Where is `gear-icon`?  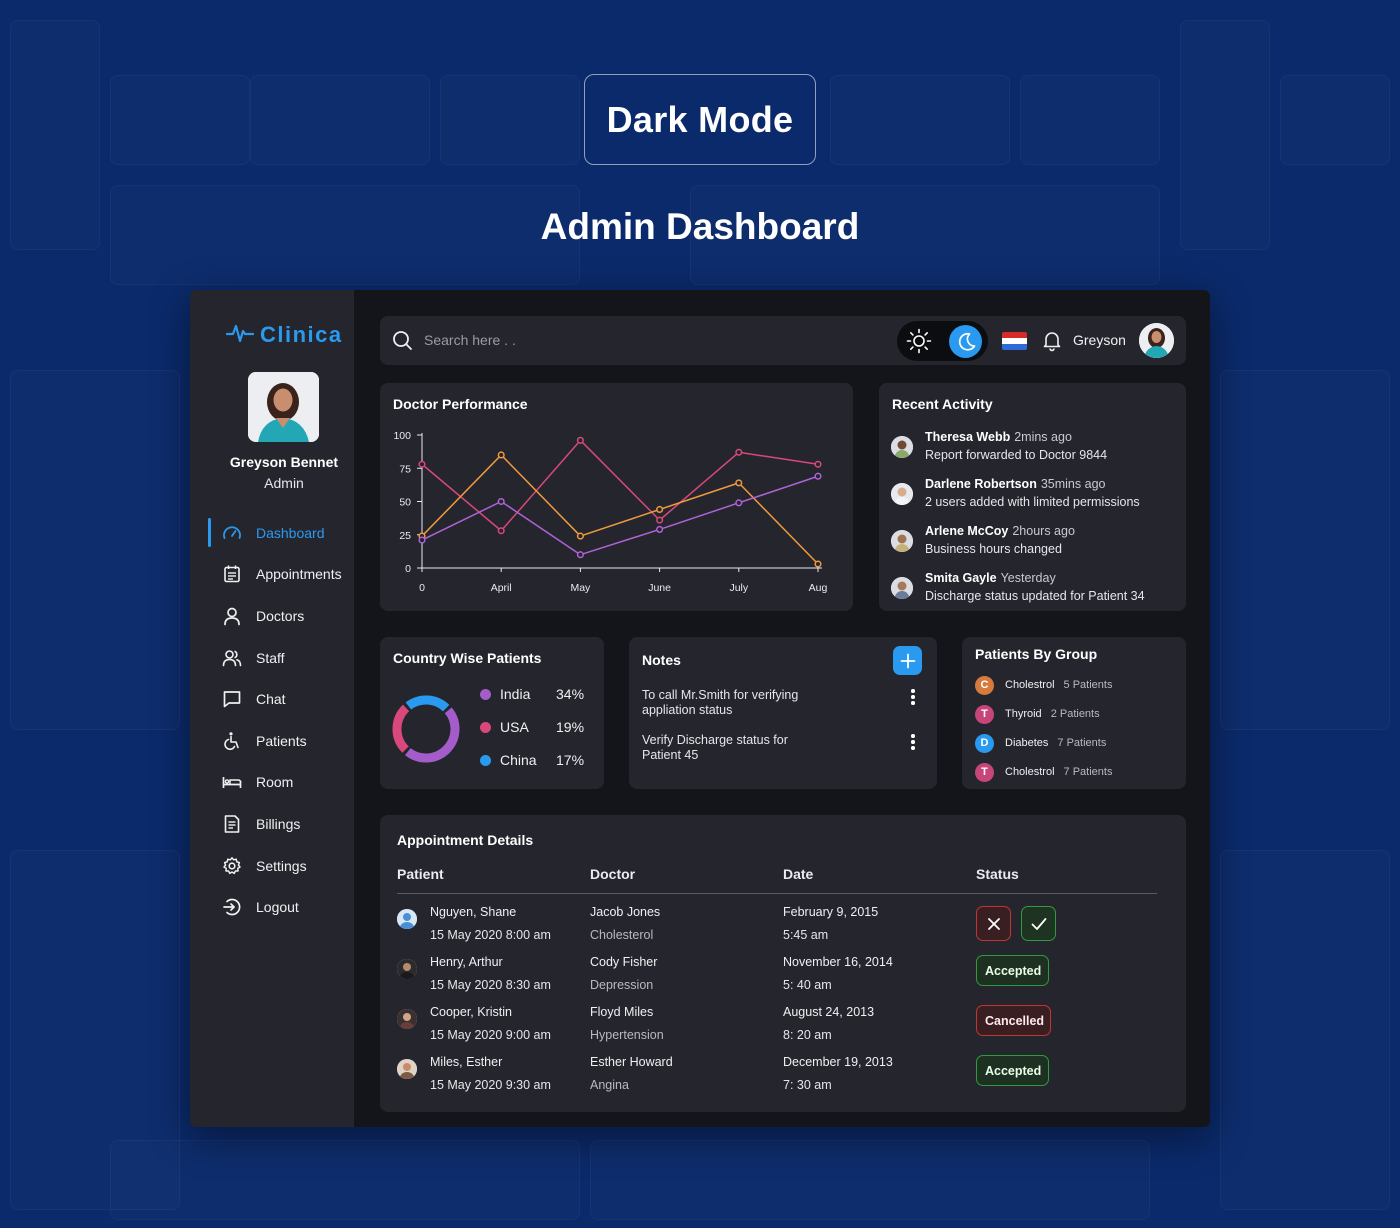 gear-icon is located at coordinates (232, 866).